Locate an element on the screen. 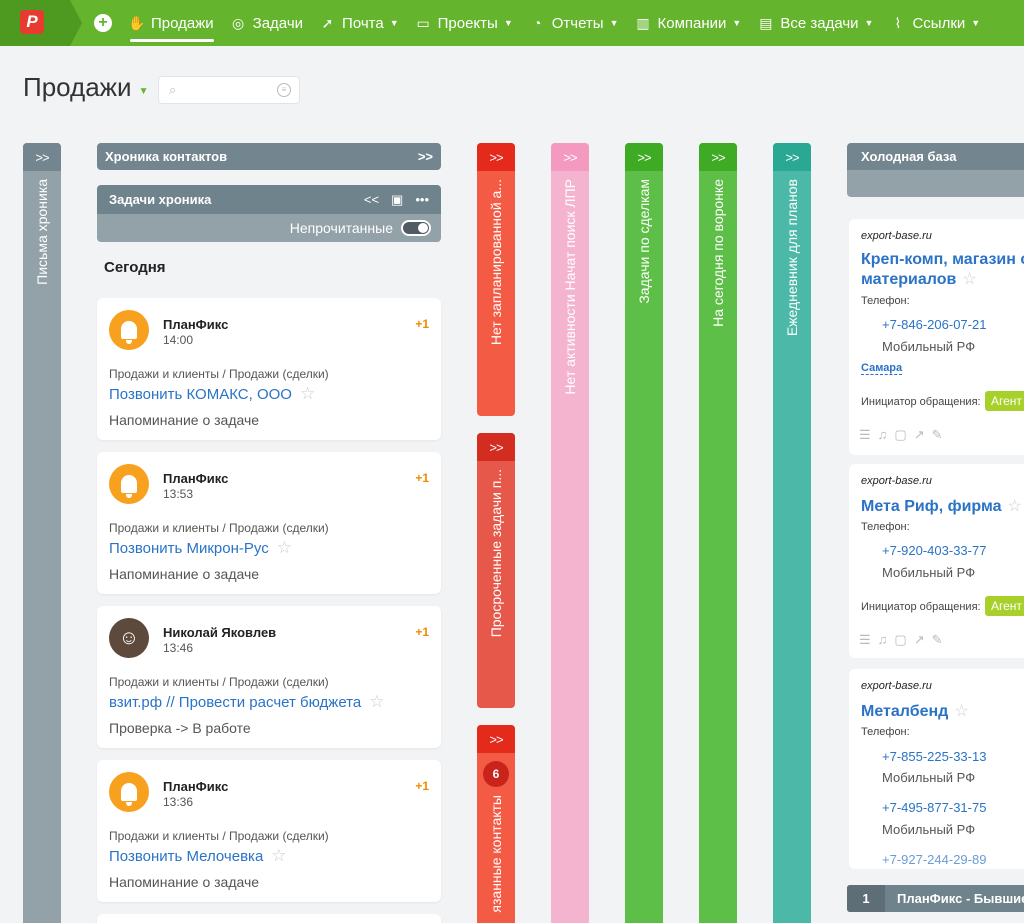 Image resolution: width=1024 pixels, height=923 pixels. page-title: Продажи ▼ is located at coordinates (86, 87).